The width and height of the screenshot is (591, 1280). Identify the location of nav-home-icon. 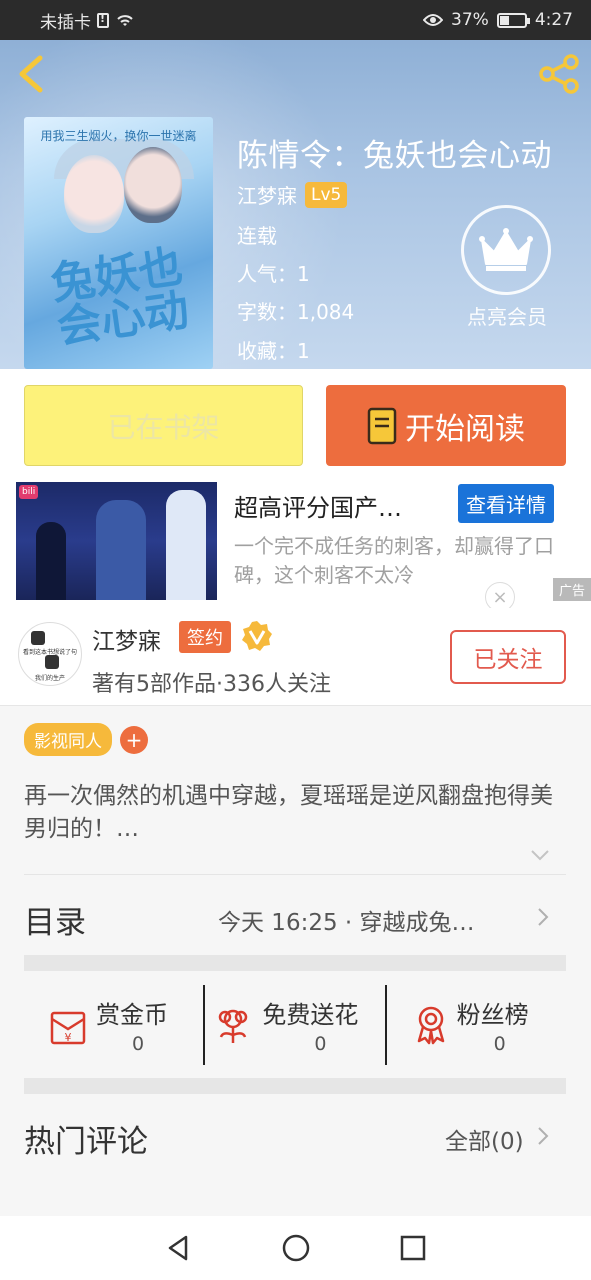
(296, 1248).